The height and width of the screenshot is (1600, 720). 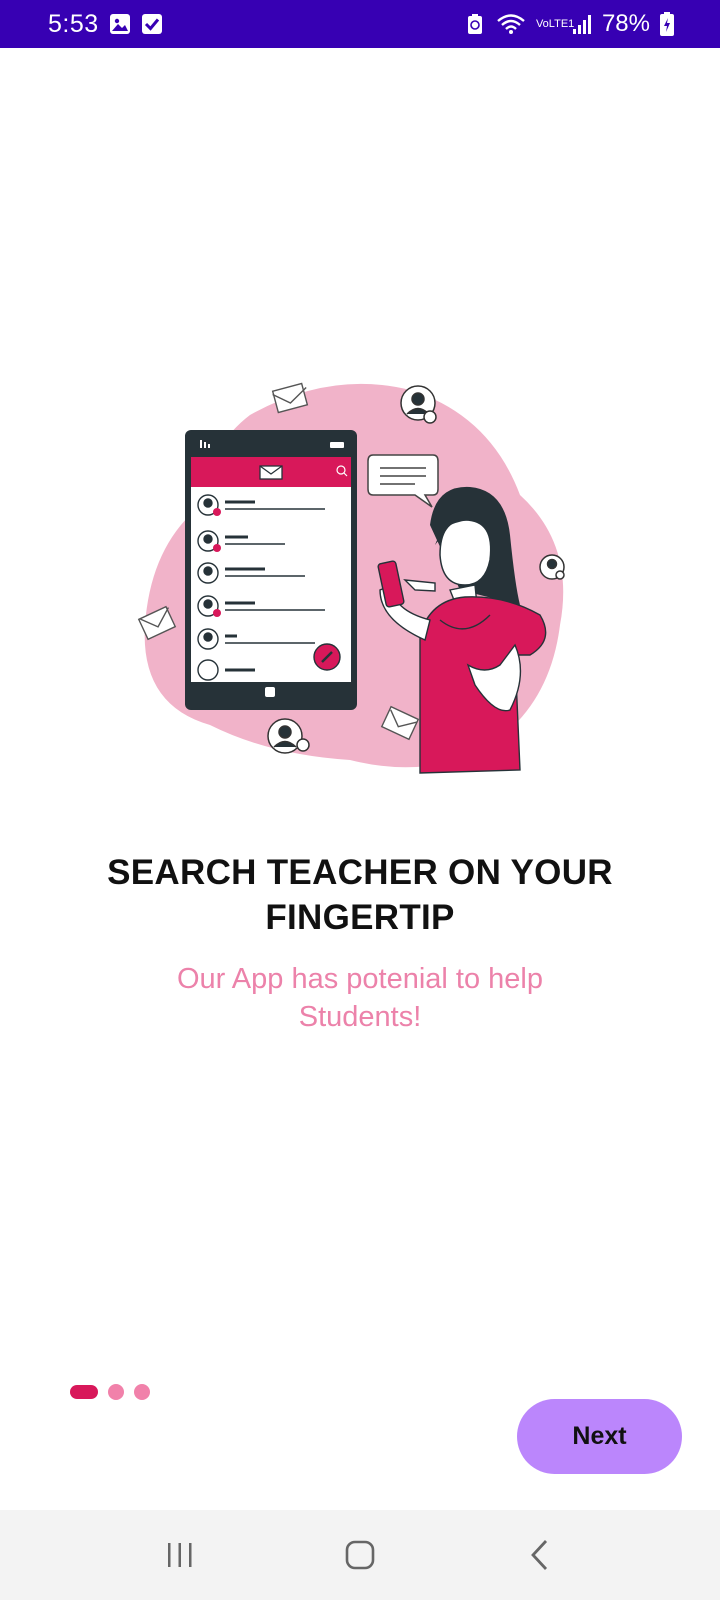 What do you see at coordinates (667, 24) in the screenshot?
I see `battery-icon` at bounding box center [667, 24].